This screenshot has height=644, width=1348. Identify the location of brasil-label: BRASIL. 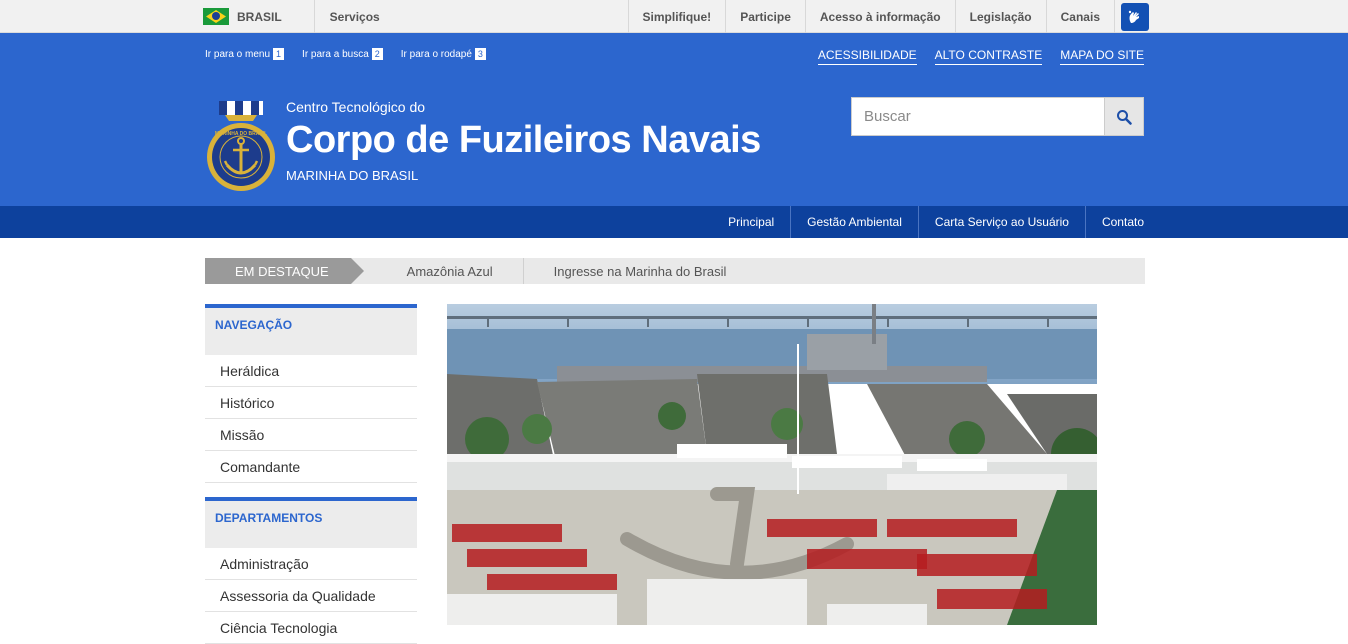
(259, 16).